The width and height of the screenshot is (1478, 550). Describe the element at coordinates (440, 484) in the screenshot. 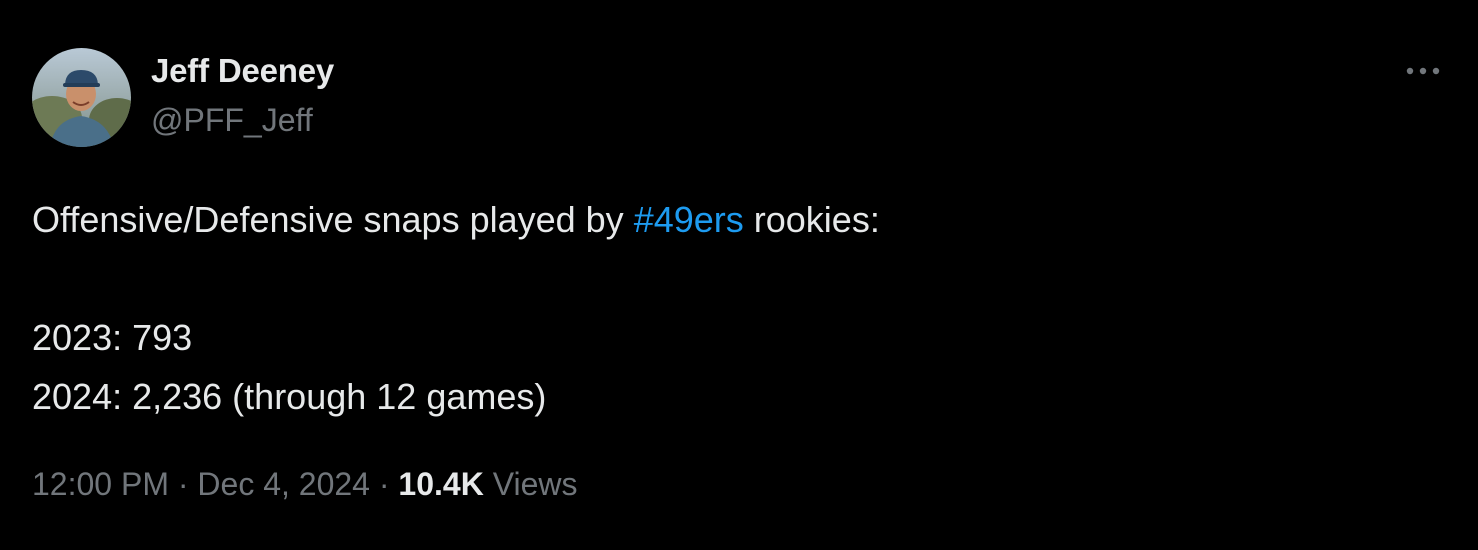

I see `views-count: 10.4K` at that location.